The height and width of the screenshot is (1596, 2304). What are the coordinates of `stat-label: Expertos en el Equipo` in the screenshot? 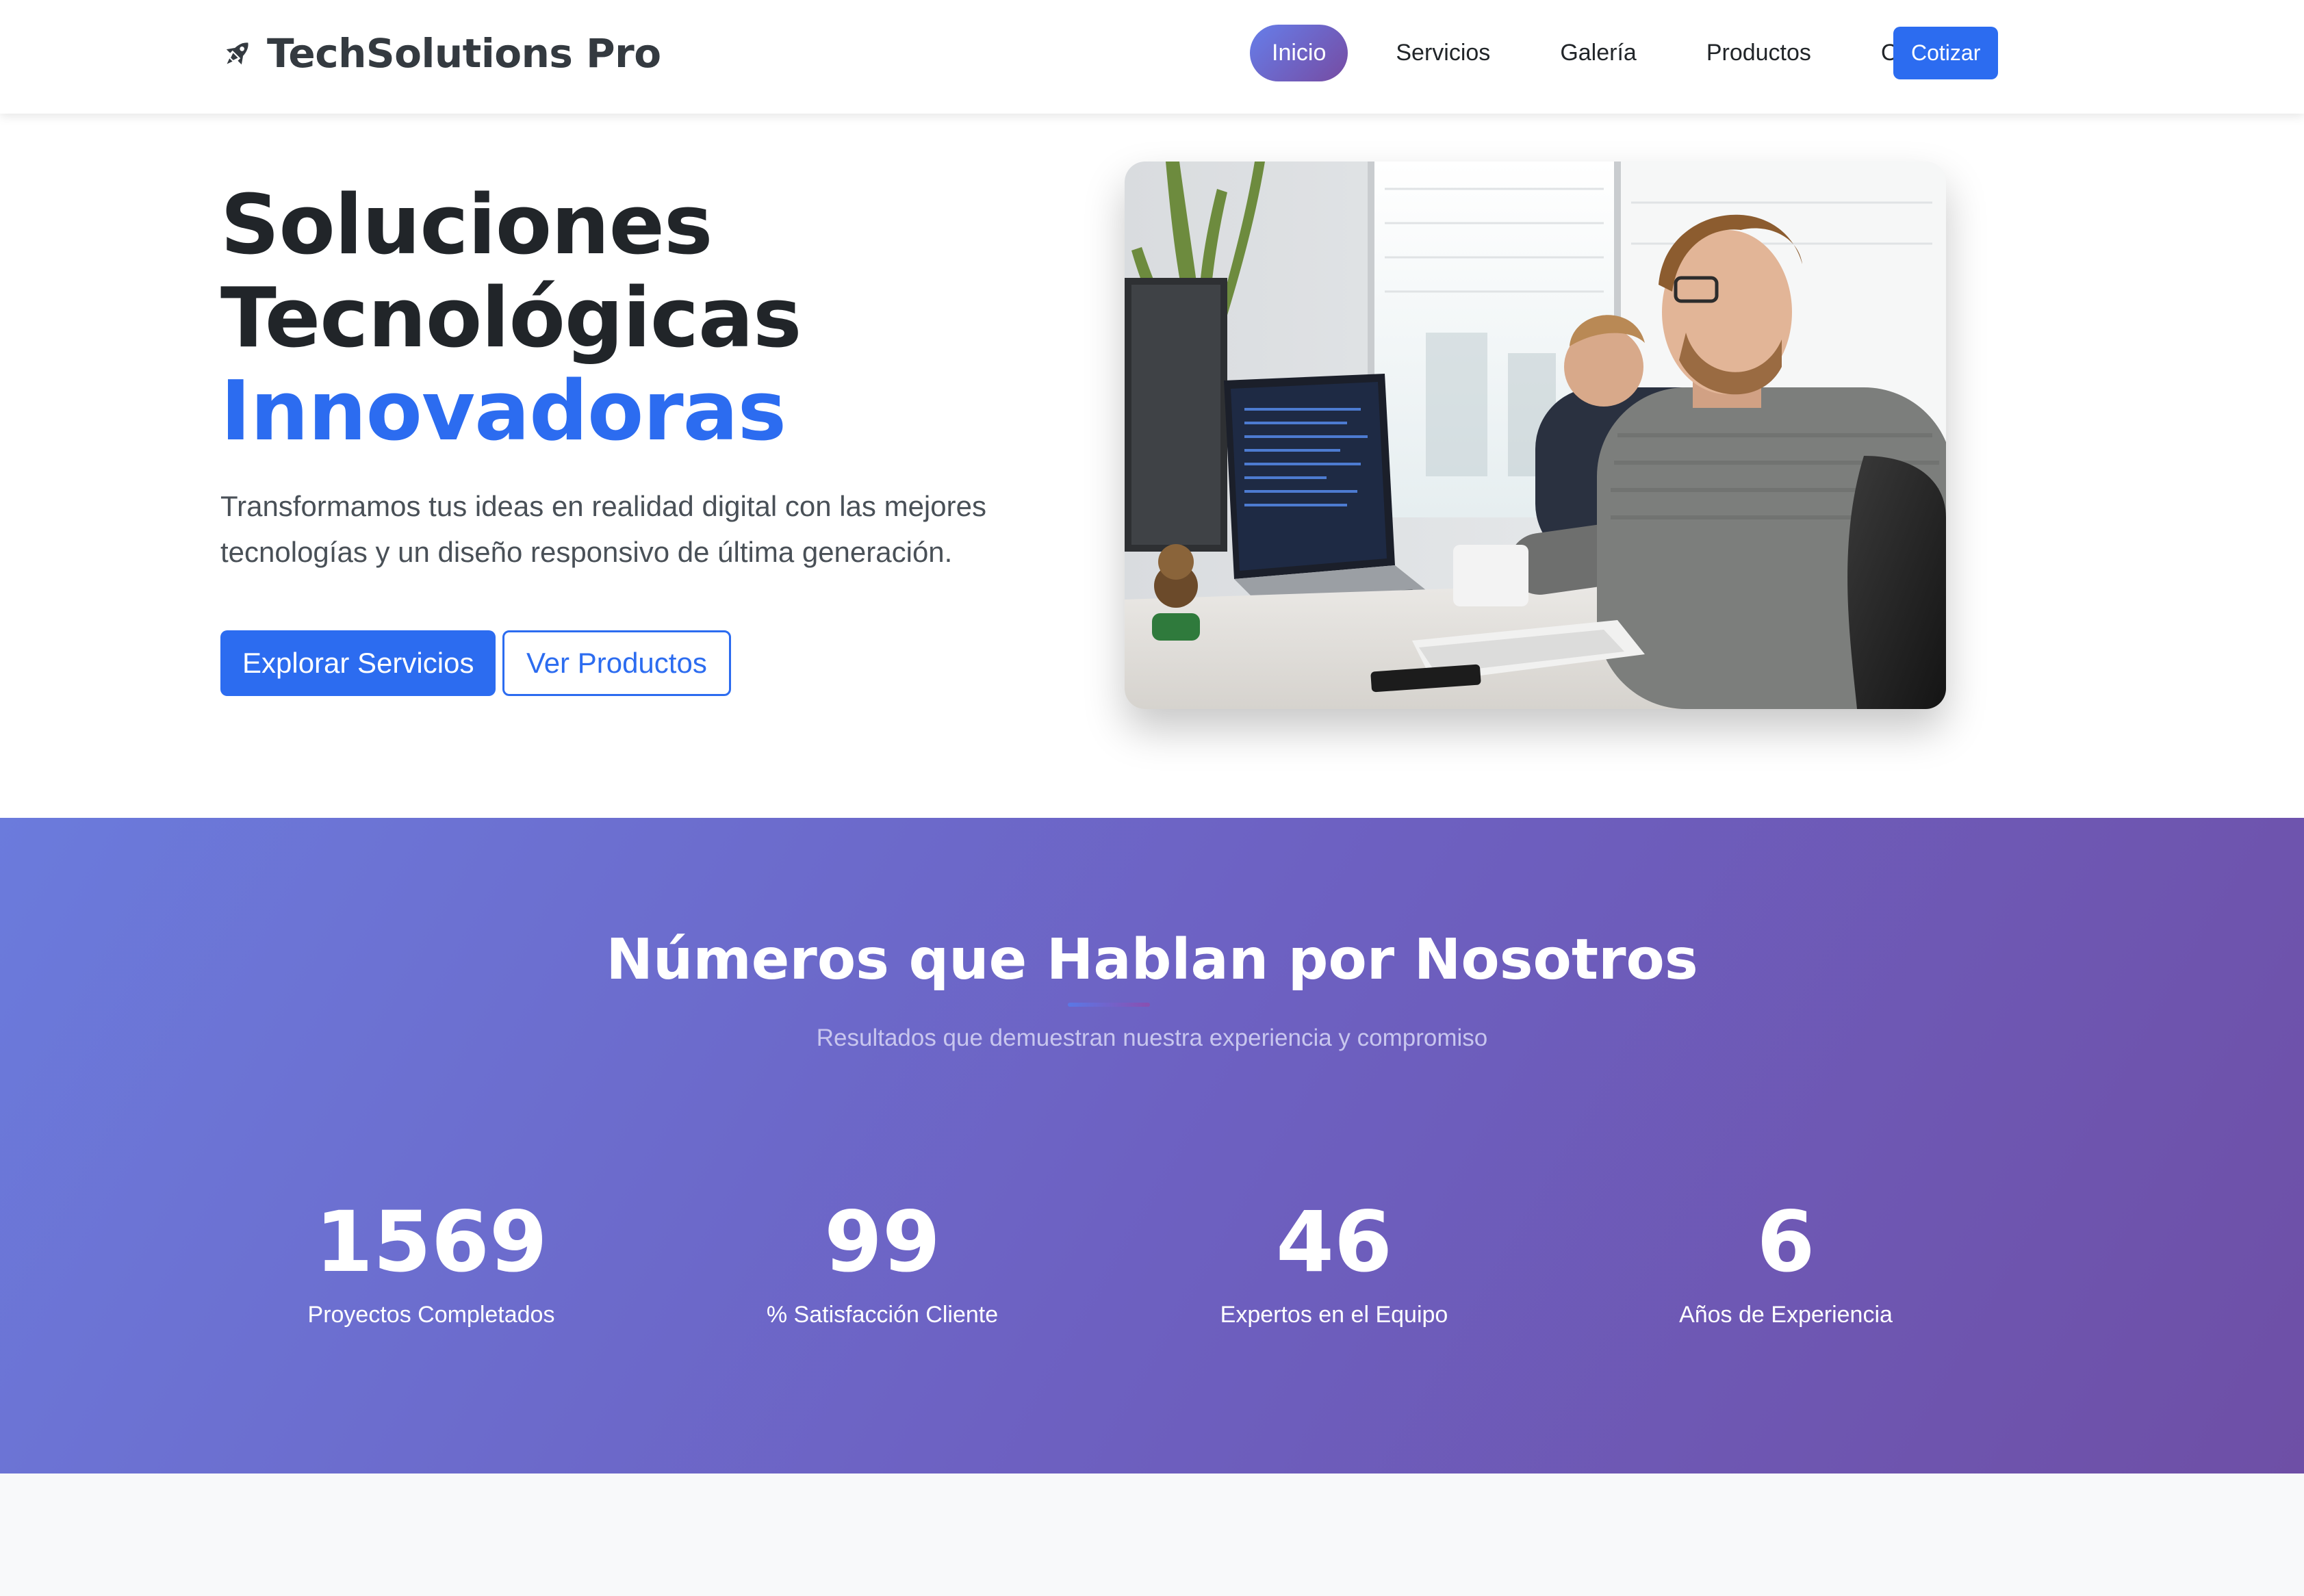 It's located at (1334, 1315).